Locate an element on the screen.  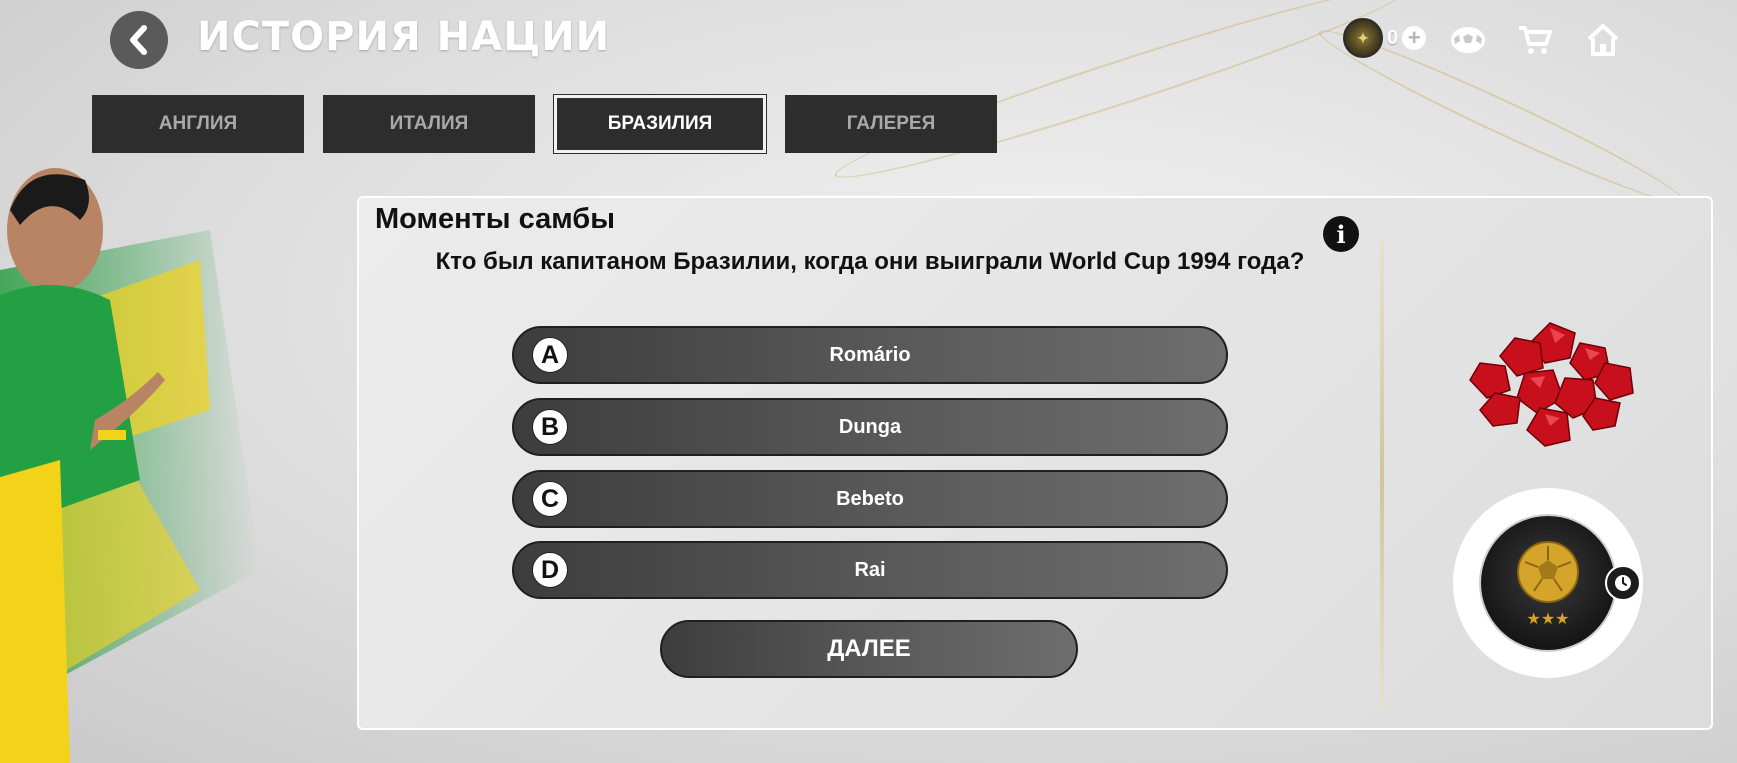
tab-england: АНГЛИЯ is located at coordinates (198, 124).